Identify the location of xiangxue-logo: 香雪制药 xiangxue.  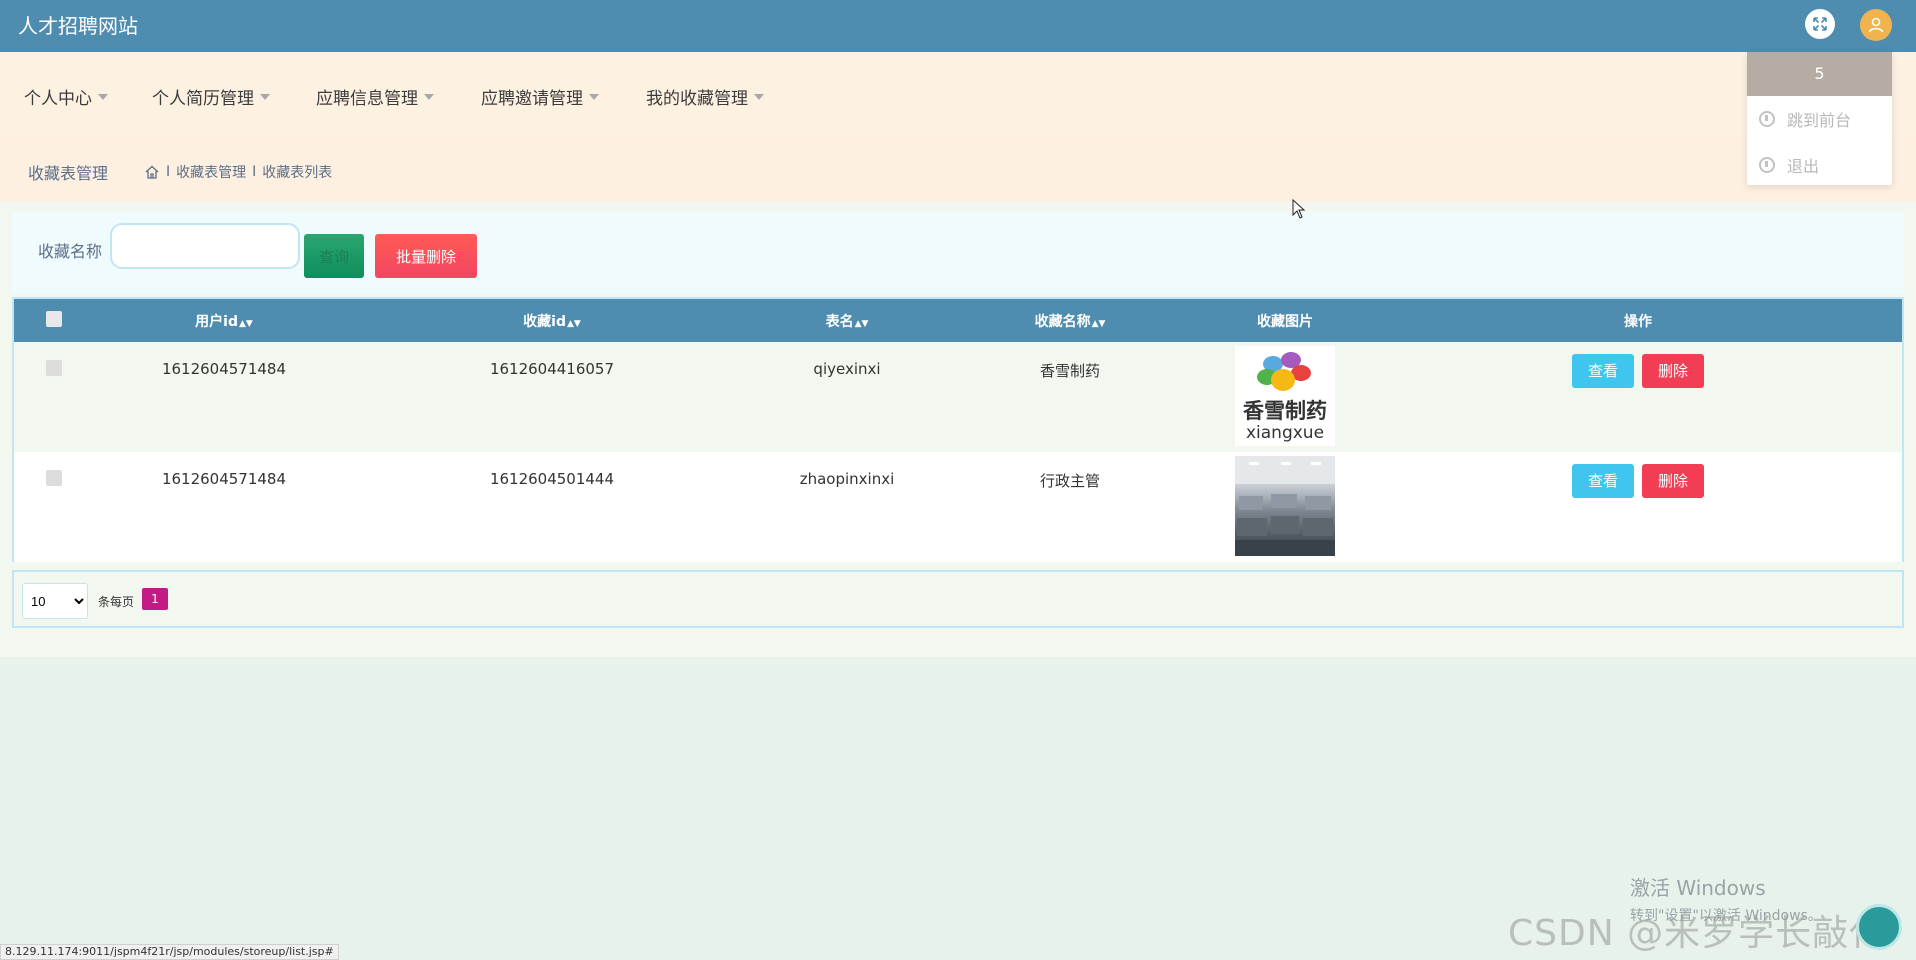
(1285, 397).